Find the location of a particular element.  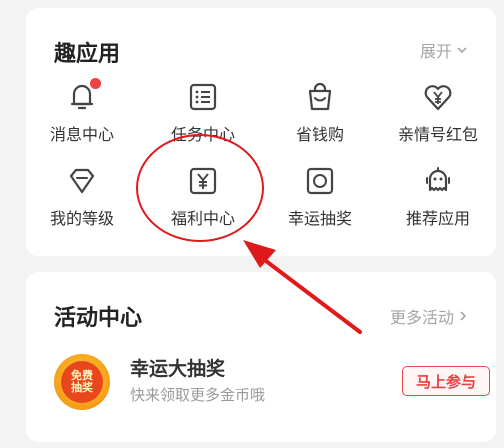

app-recommended: 推荐应用 is located at coordinates (438, 199).